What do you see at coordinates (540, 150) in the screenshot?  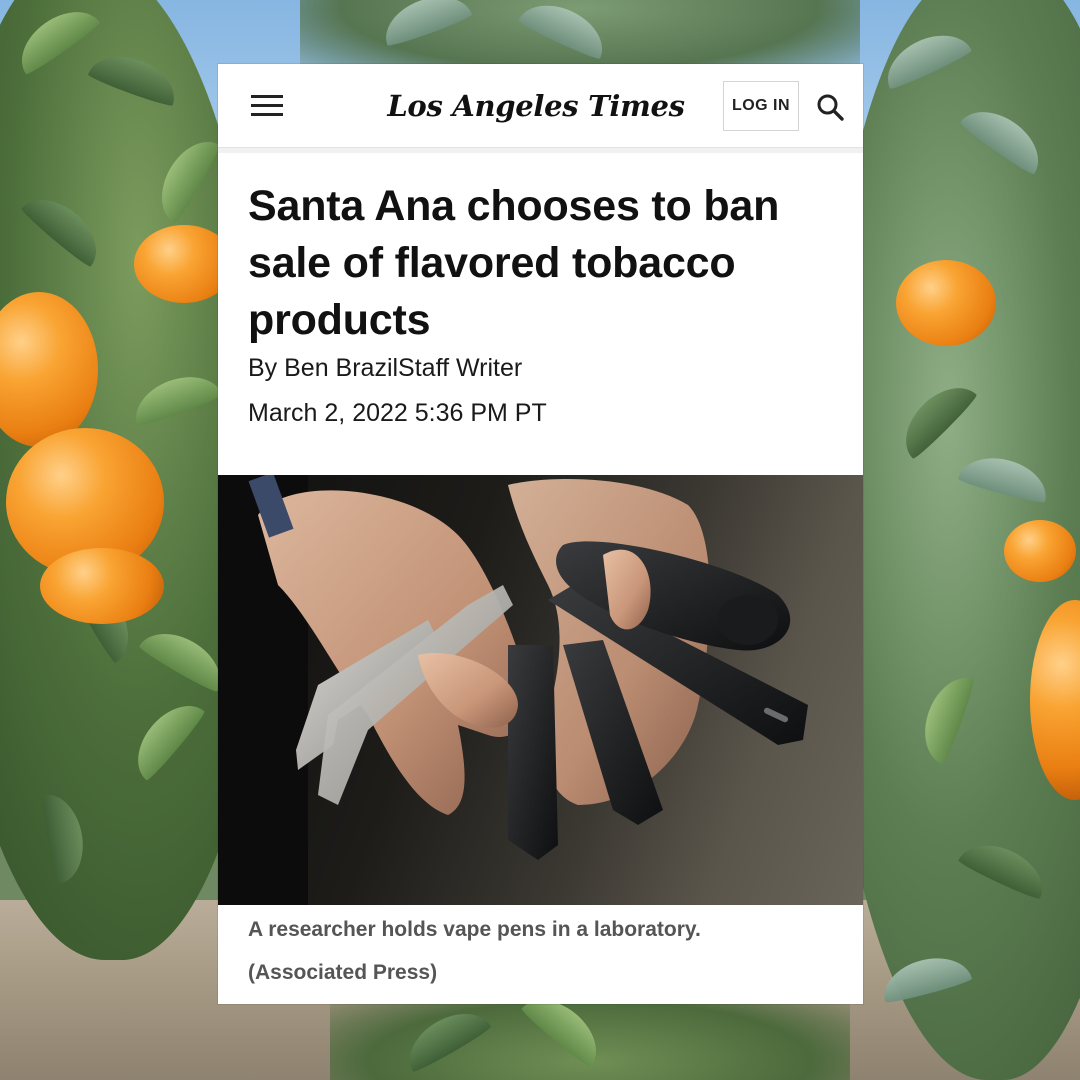 I see `header-divider` at bounding box center [540, 150].